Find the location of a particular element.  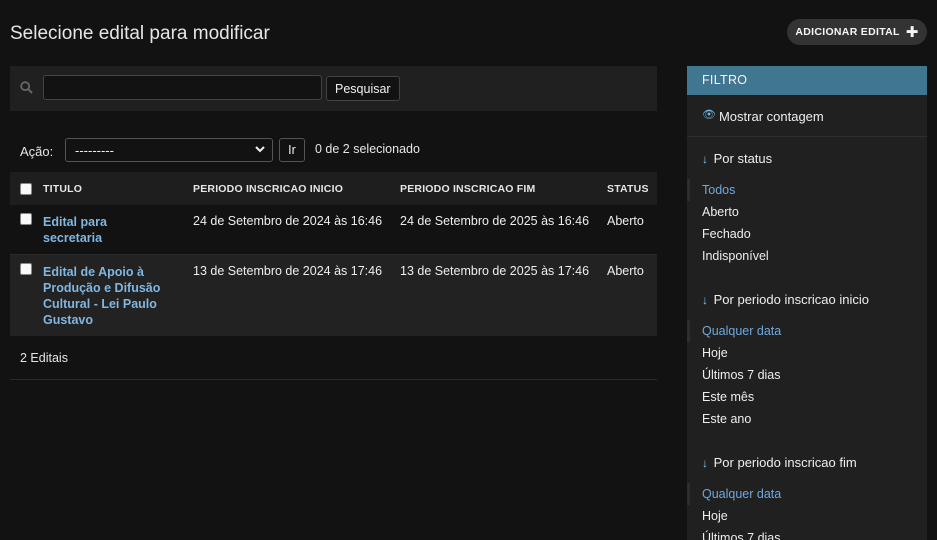

column-header-status: STATUS is located at coordinates (632, 188).